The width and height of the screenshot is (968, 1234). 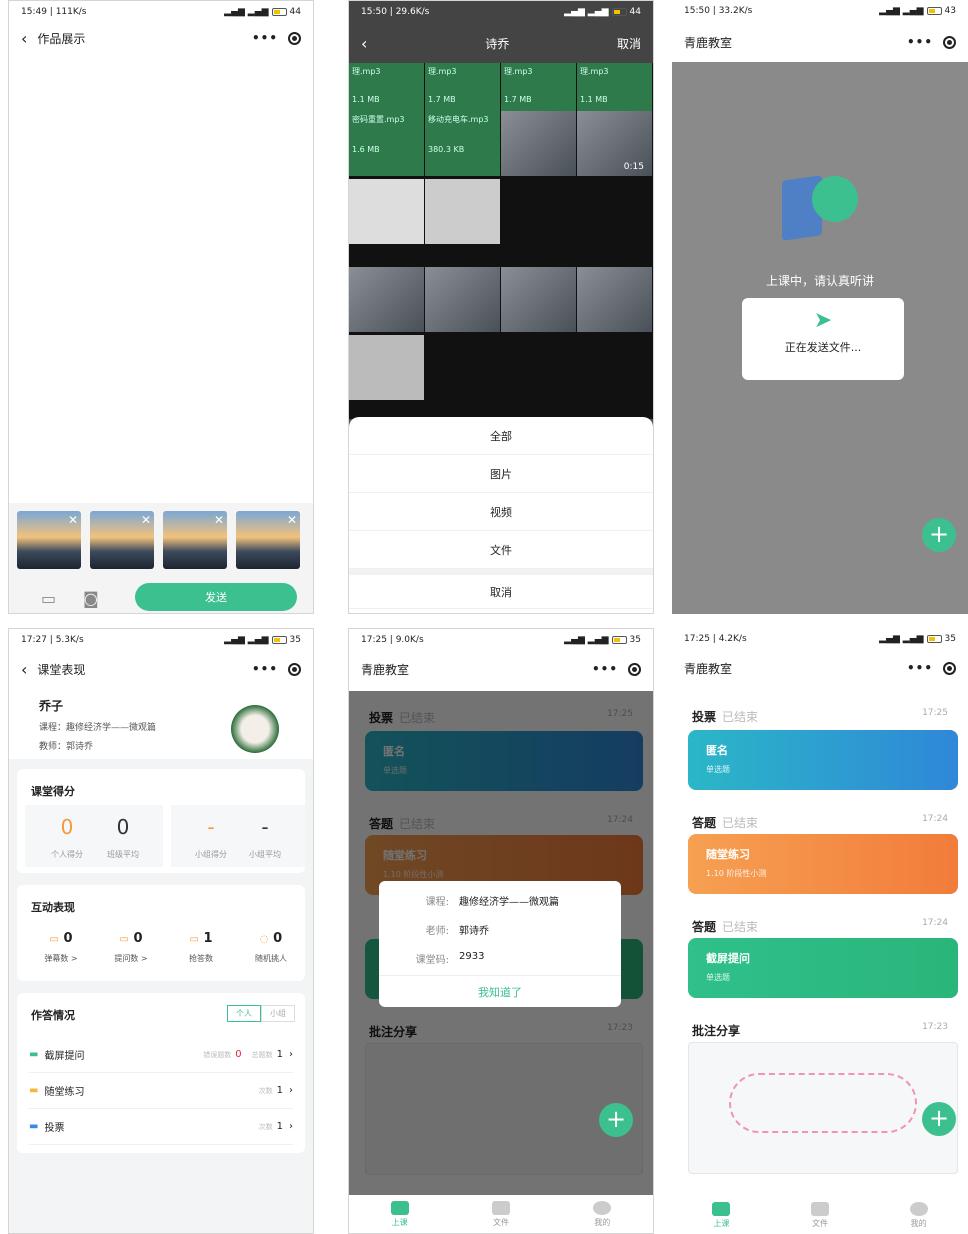 What do you see at coordinates (161, 1127) in the screenshot?
I see `hw-row: ▬ 投票 次数 1 ›` at bounding box center [161, 1127].